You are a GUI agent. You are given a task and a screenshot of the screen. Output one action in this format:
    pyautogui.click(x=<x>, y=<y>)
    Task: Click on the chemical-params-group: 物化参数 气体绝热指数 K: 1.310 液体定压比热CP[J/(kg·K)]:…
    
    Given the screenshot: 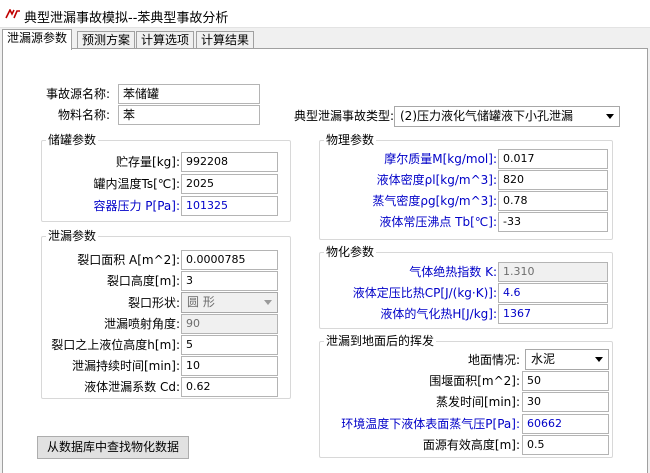 What is the action you would take?
    pyautogui.click(x=466, y=286)
    